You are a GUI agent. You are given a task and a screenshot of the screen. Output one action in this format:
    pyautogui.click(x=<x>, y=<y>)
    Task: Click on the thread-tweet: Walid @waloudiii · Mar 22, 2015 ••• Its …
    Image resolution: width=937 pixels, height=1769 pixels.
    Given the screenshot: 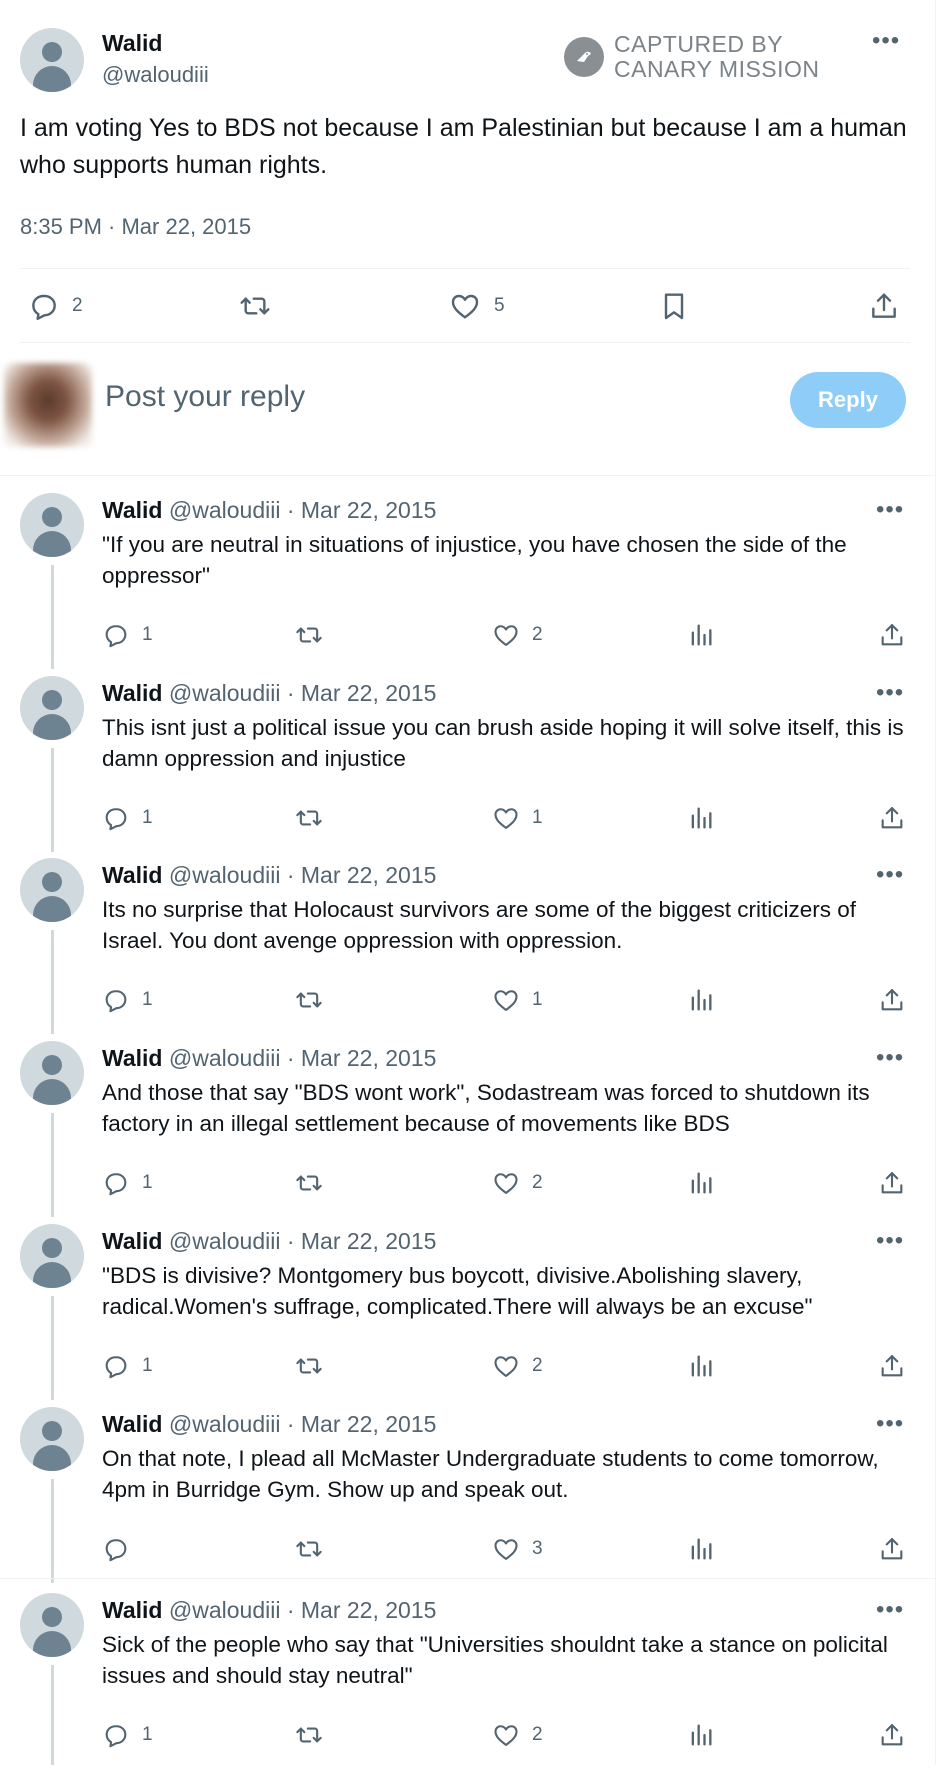 What is the action you would take?
    pyautogui.click(x=467, y=946)
    